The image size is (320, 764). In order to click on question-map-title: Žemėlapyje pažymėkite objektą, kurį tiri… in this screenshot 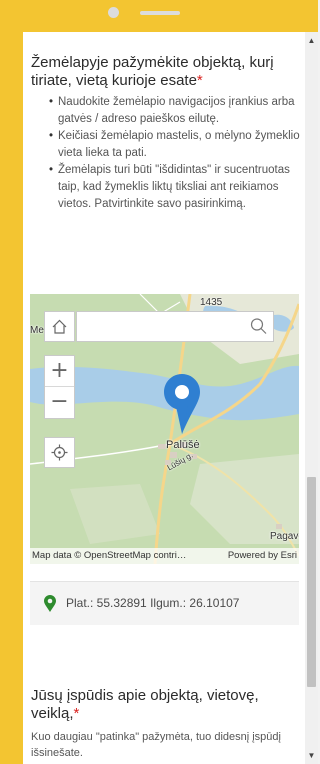, I will do `click(165, 72)`.